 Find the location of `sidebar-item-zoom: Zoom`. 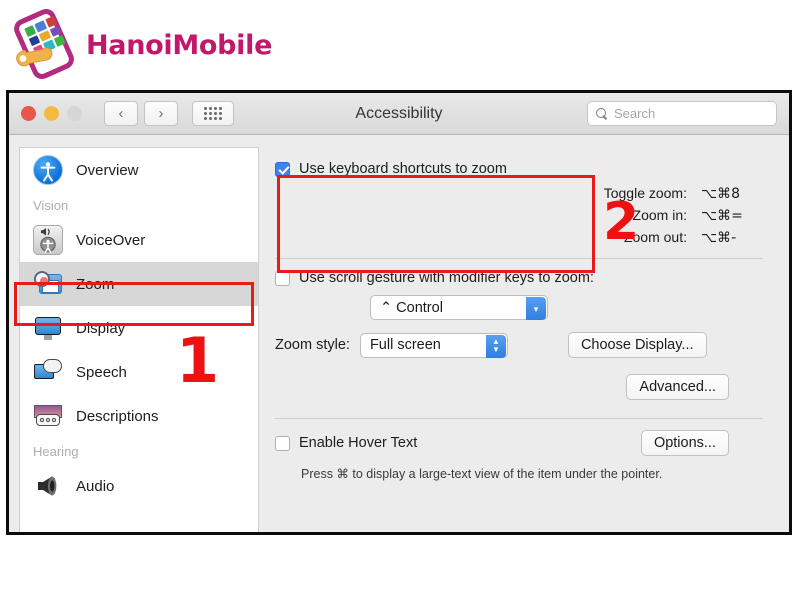

sidebar-item-zoom: Zoom is located at coordinates (139, 284).